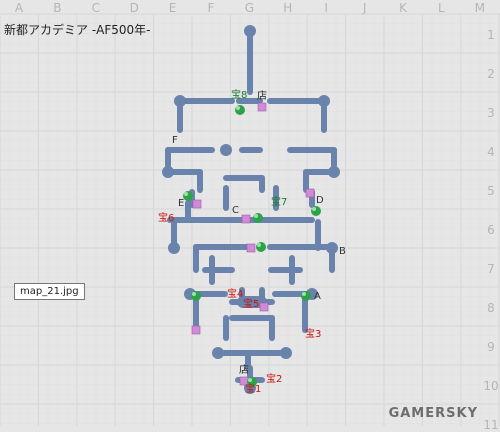  I want to click on treasure-label-8: 宝8, so click(239, 94).